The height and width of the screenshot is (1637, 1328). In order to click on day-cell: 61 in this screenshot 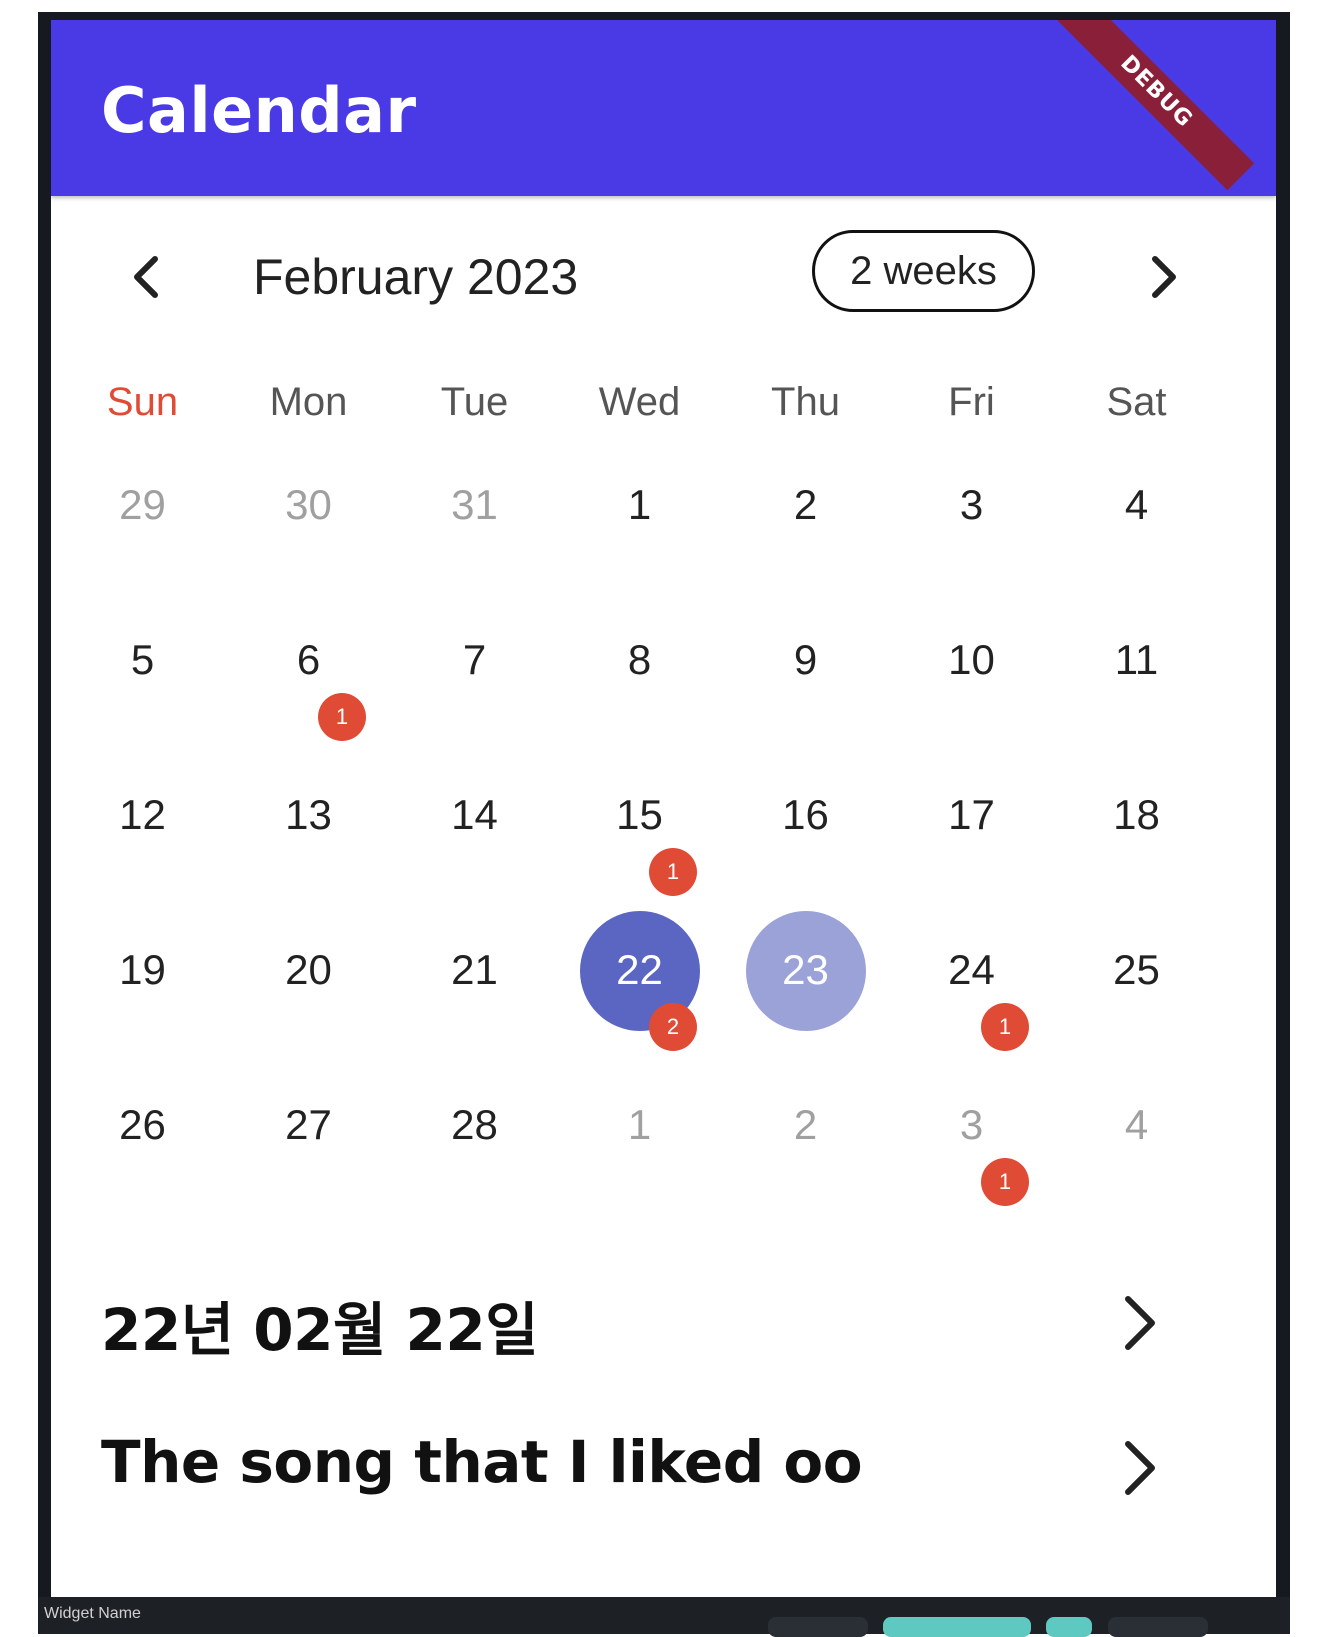, I will do `click(308, 692)`.